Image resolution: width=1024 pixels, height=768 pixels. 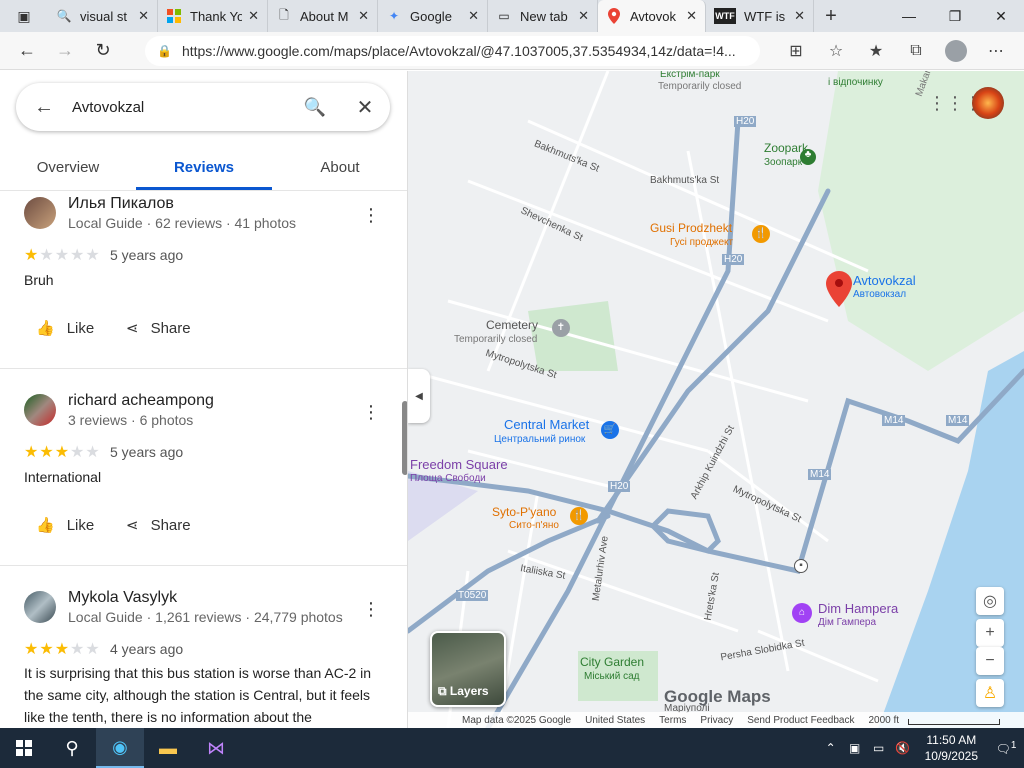 I want to click on feedback-link: Send Product Feedback, so click(x=800, y=720).